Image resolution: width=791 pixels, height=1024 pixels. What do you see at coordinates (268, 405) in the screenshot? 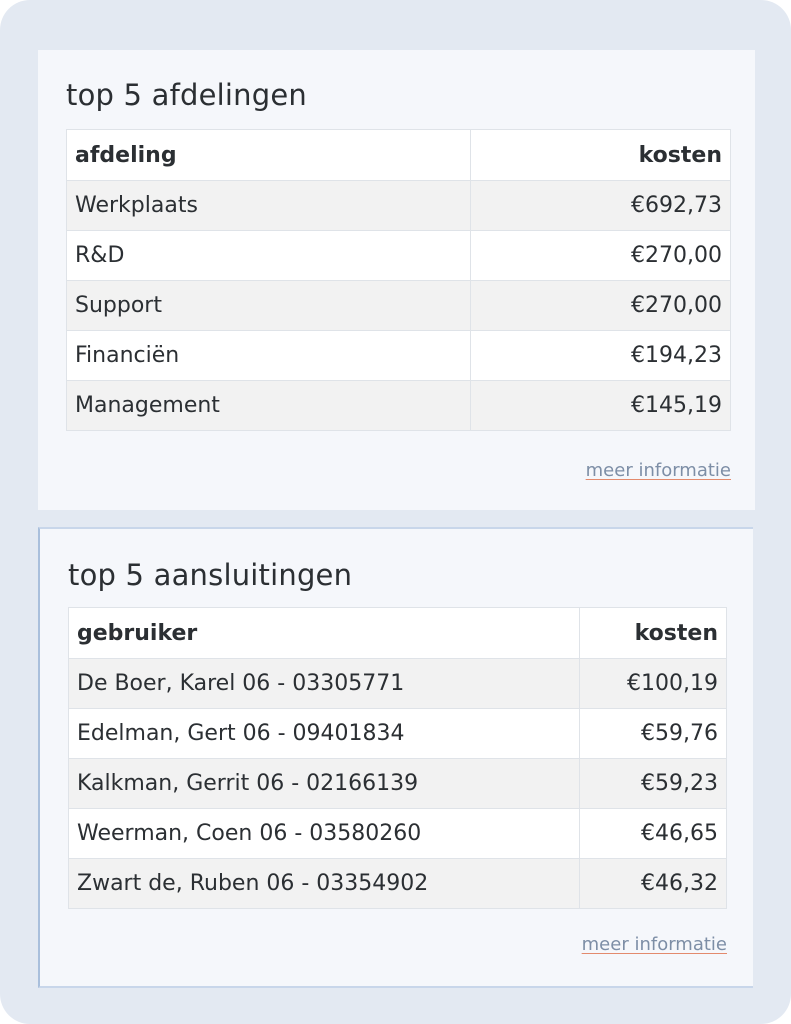
I see `department-name: Management` at bounding box center [268, 405].